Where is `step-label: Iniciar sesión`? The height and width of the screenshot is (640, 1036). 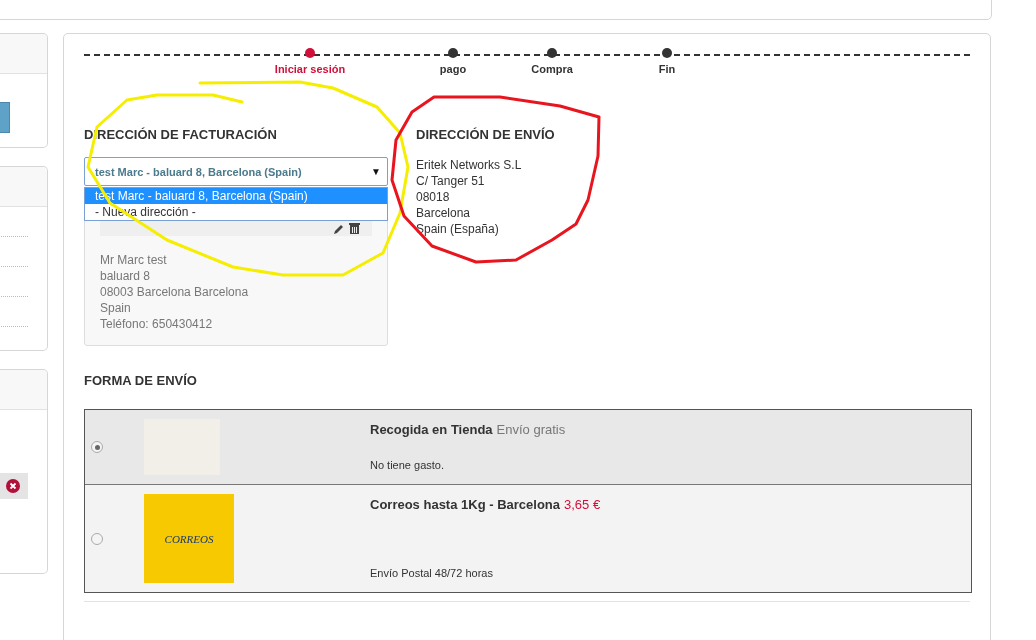
step-label: Iniciar sesión is located at coordinates (310, 69).